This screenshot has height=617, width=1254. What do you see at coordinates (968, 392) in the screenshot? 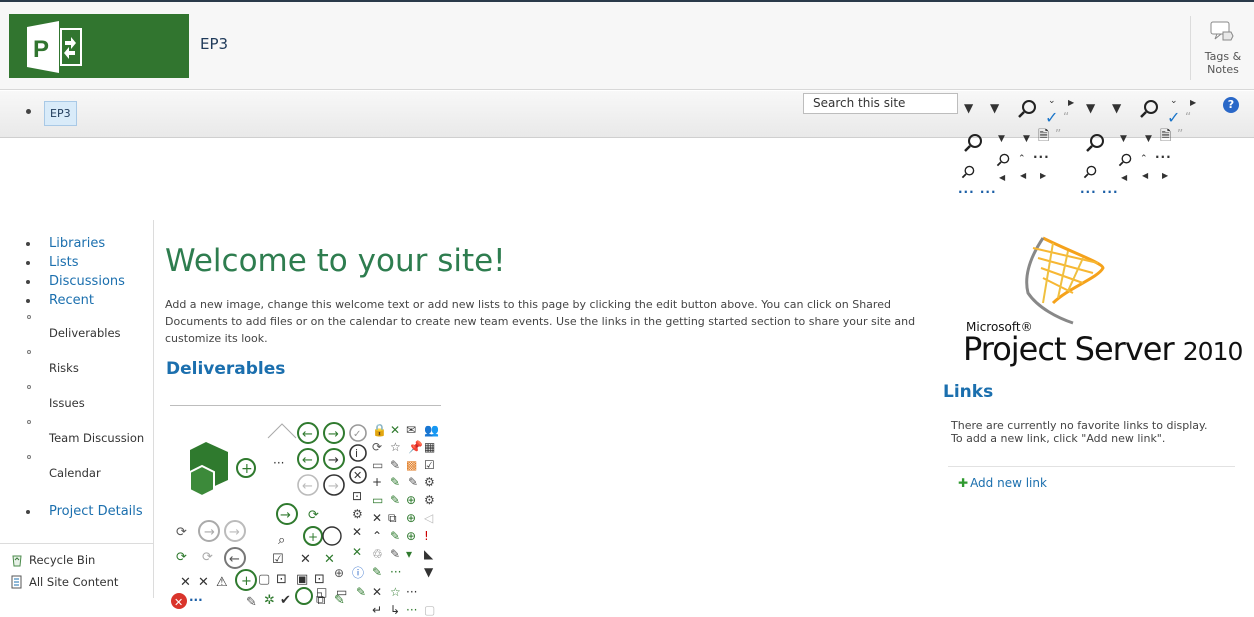
I see `links-title: Links` at bounding box center [968, 392].